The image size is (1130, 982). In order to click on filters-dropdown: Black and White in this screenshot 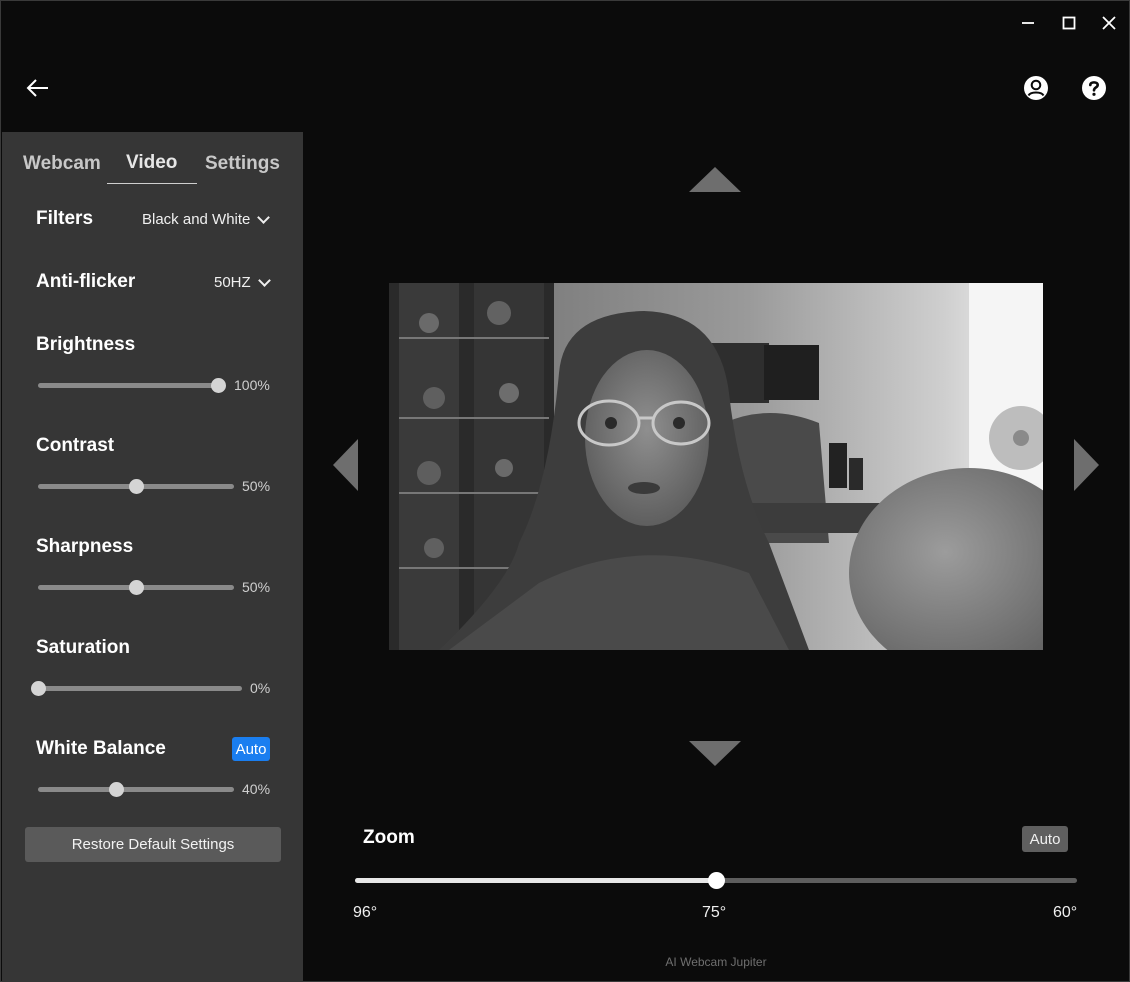, I will do `click(206, 219)`.